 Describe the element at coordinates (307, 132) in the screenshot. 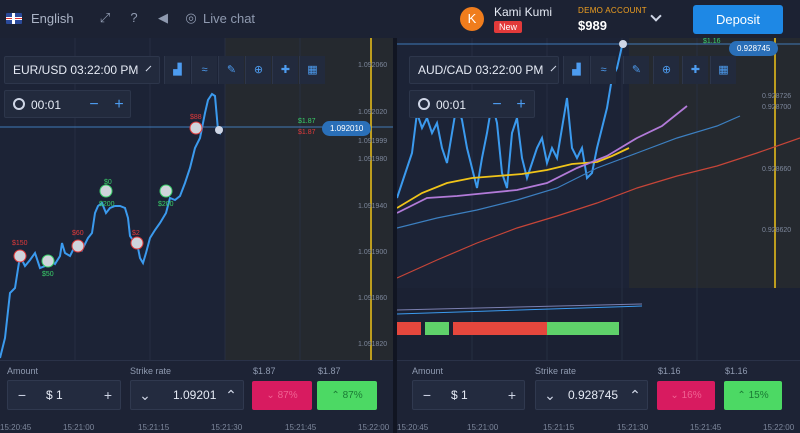

I see `payout-down-tag: $1.87` at that location.